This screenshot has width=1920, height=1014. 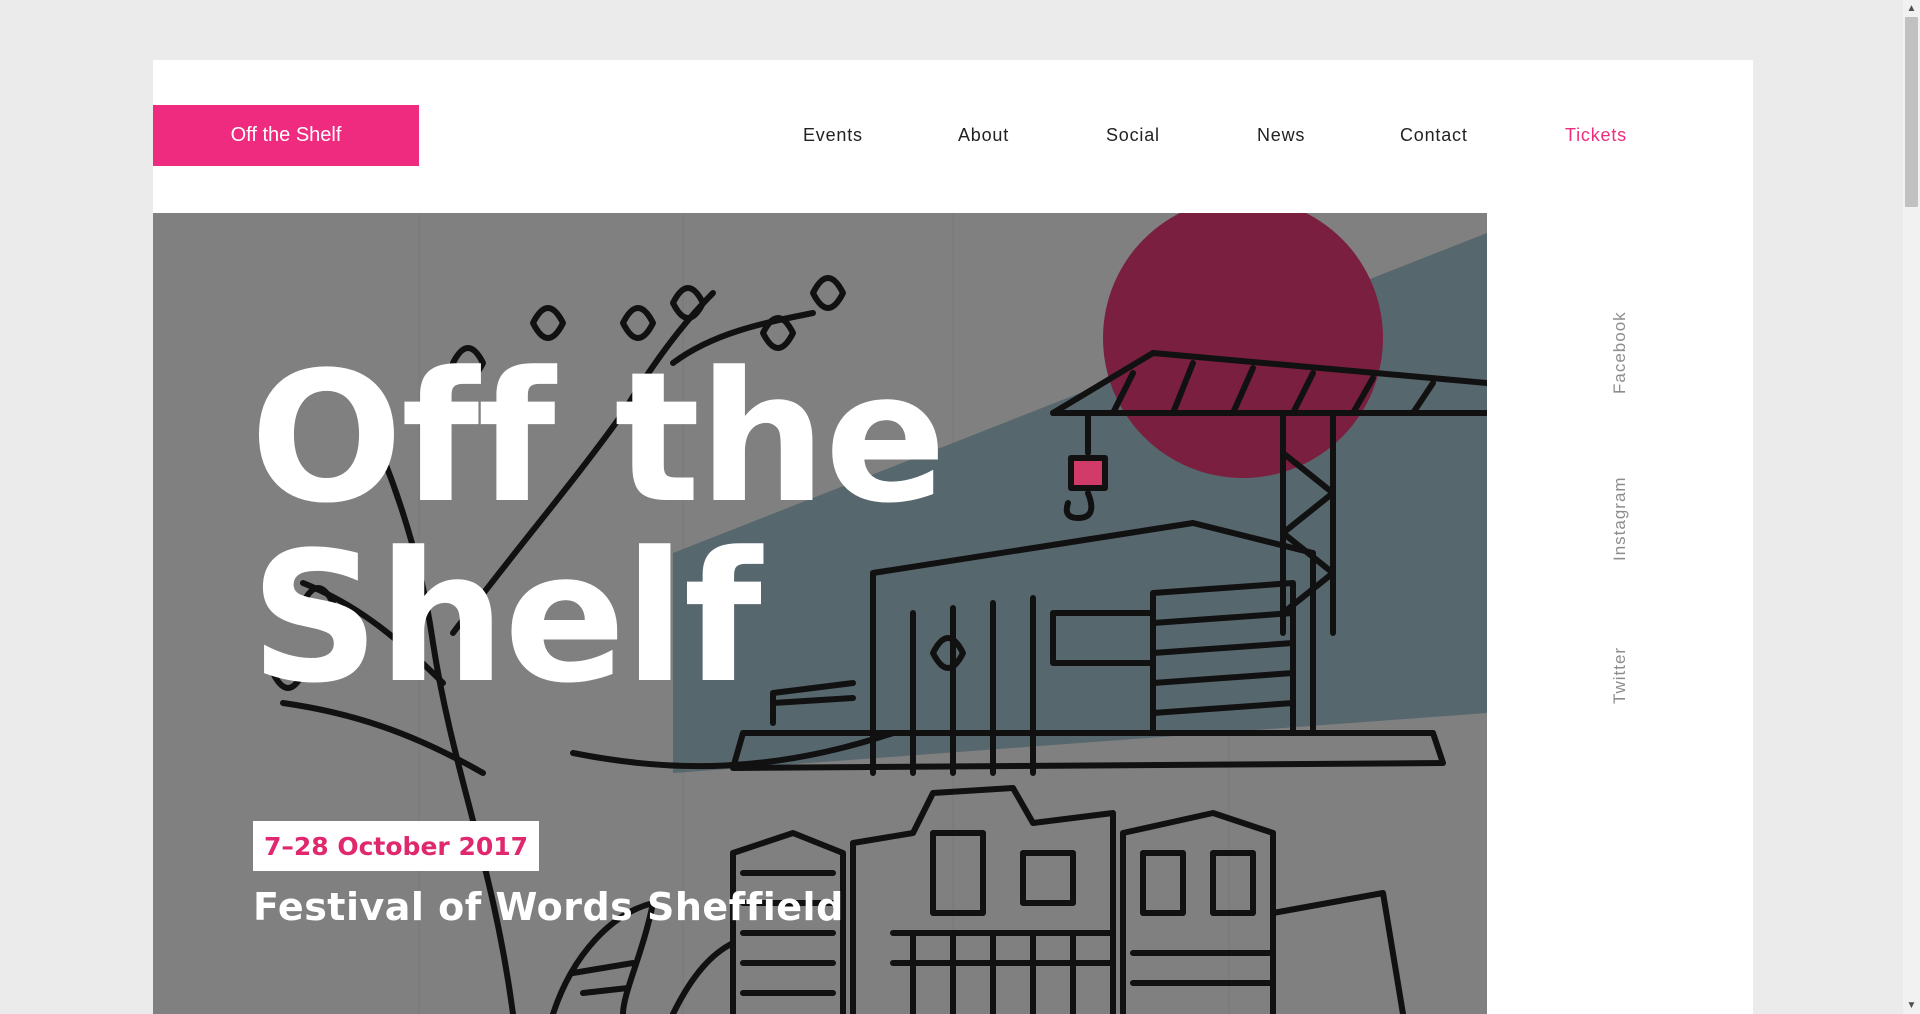 I want to click on main-nav: Events About Social News Contact Tickets, so click(x=953, y=136).